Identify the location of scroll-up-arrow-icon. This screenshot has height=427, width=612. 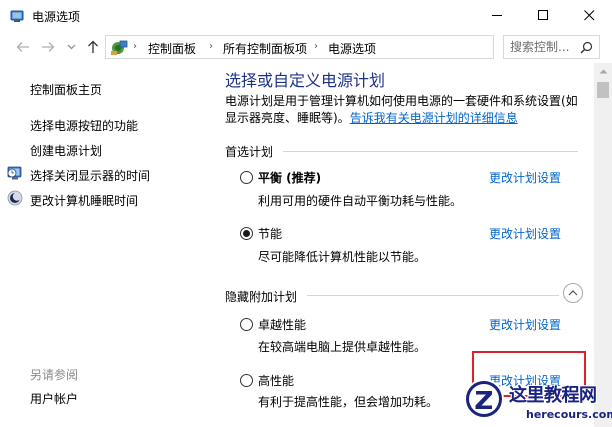
(603, 71).